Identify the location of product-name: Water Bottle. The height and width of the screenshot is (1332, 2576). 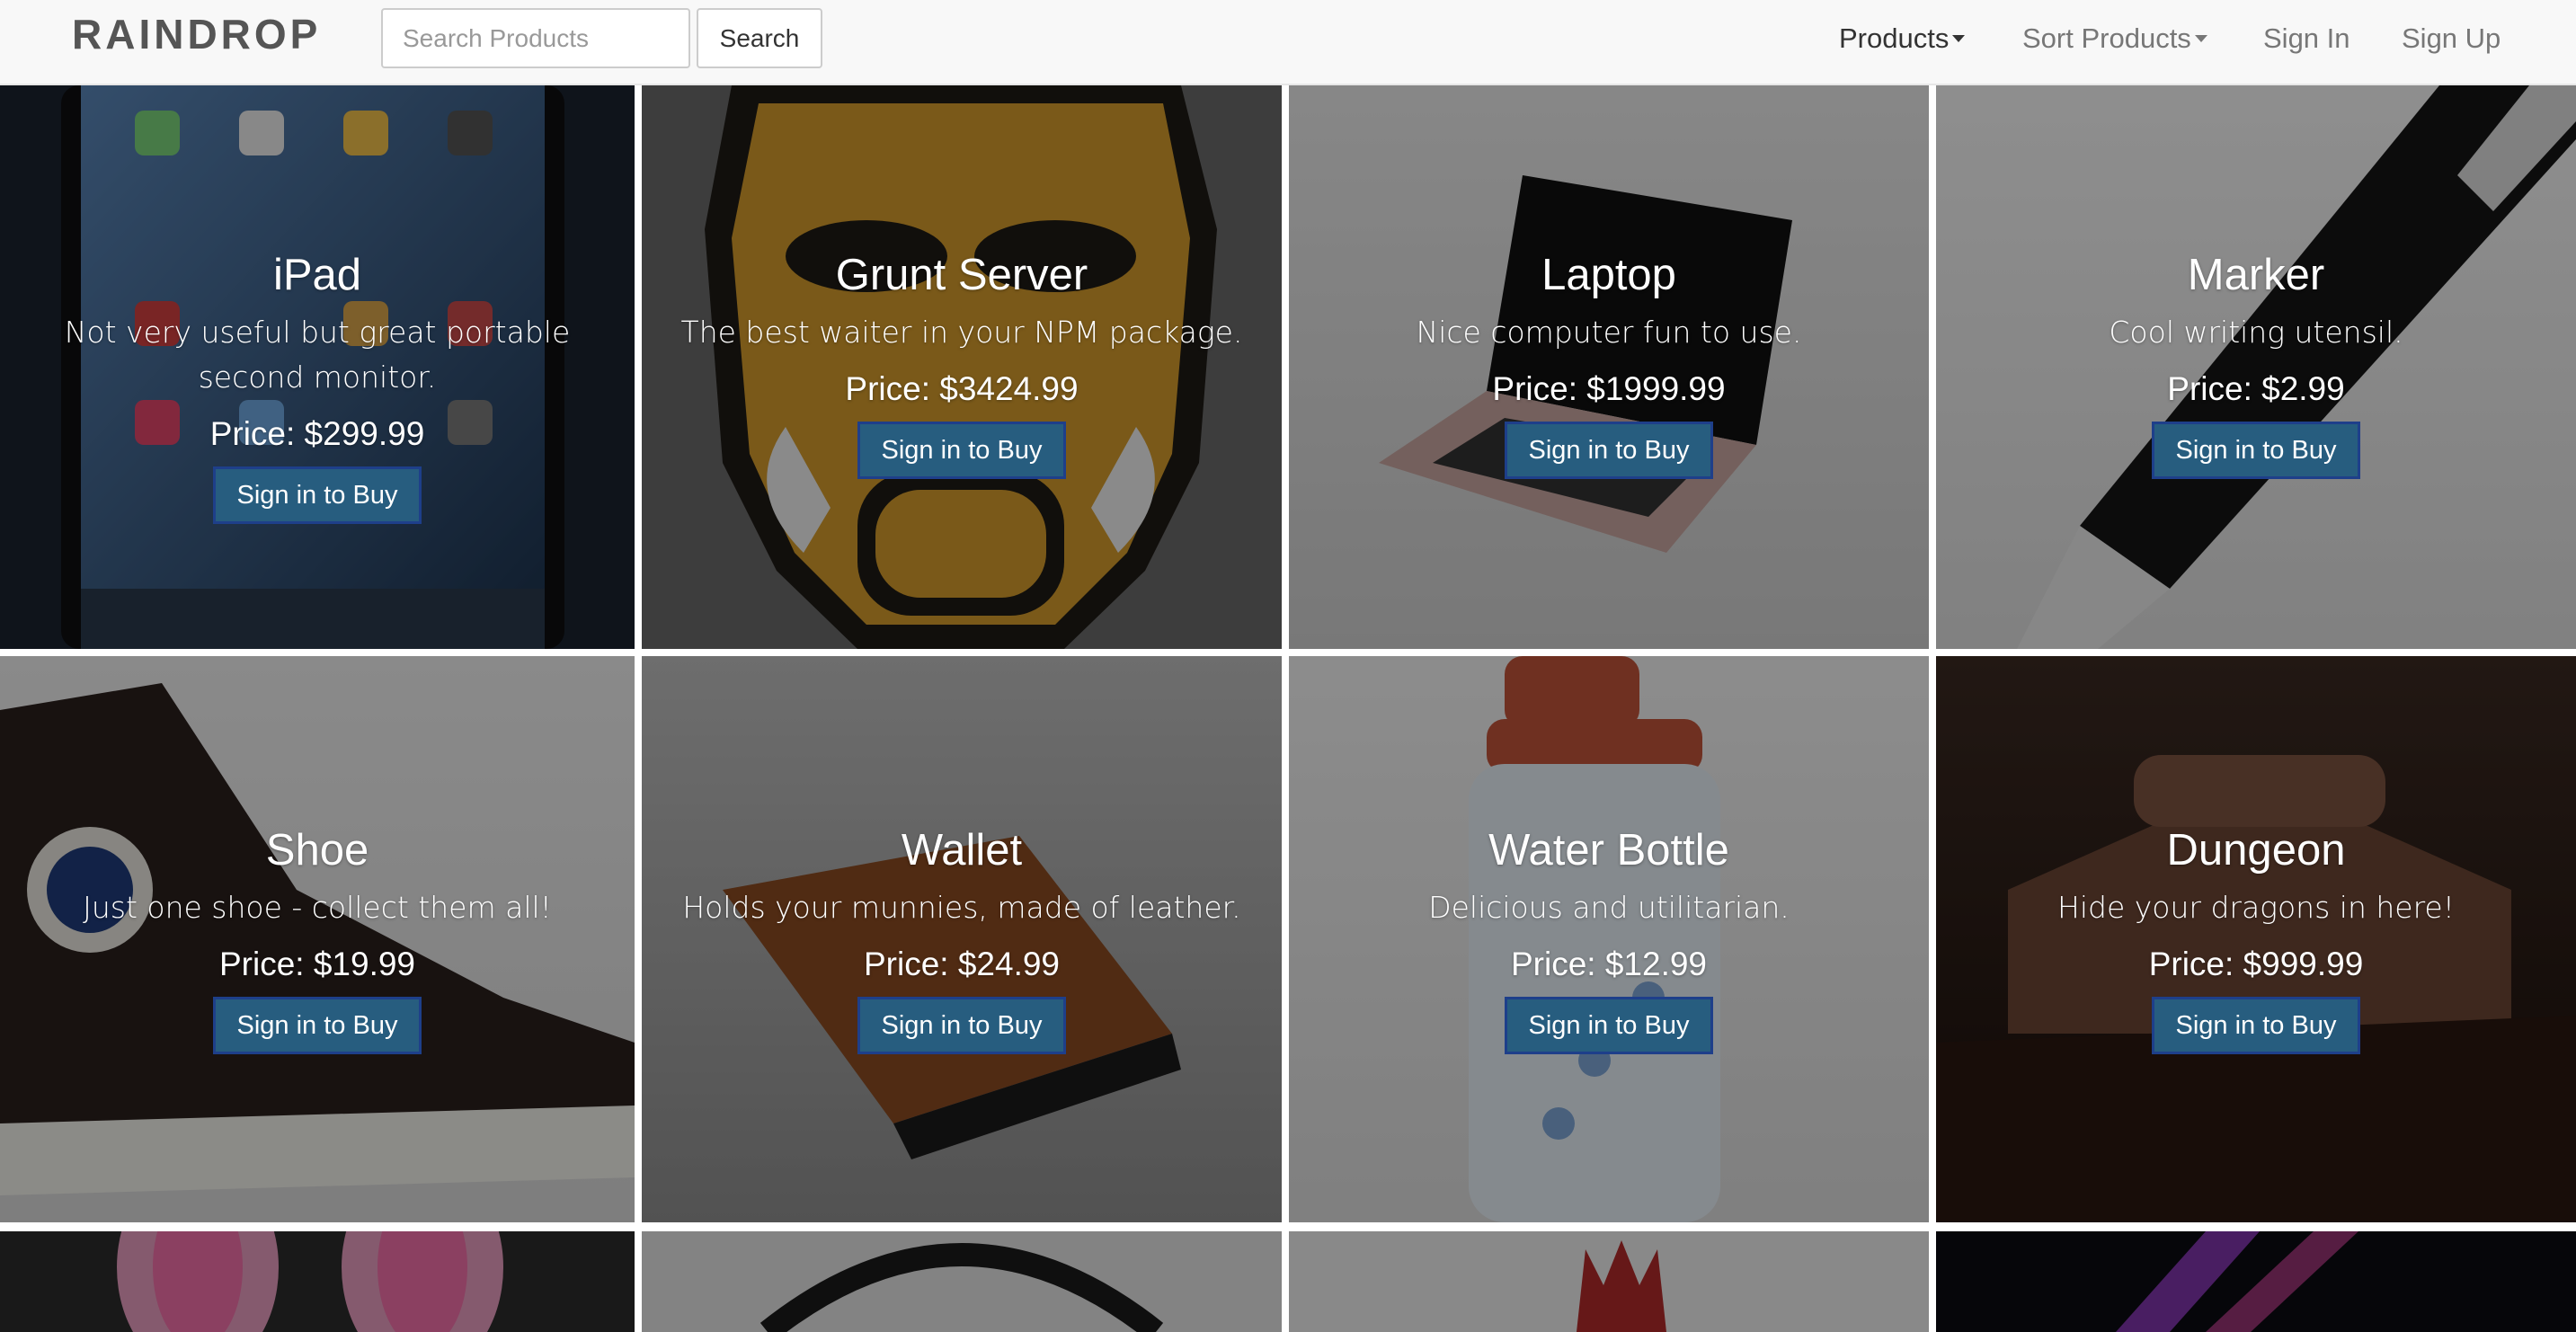
(1608, 850).